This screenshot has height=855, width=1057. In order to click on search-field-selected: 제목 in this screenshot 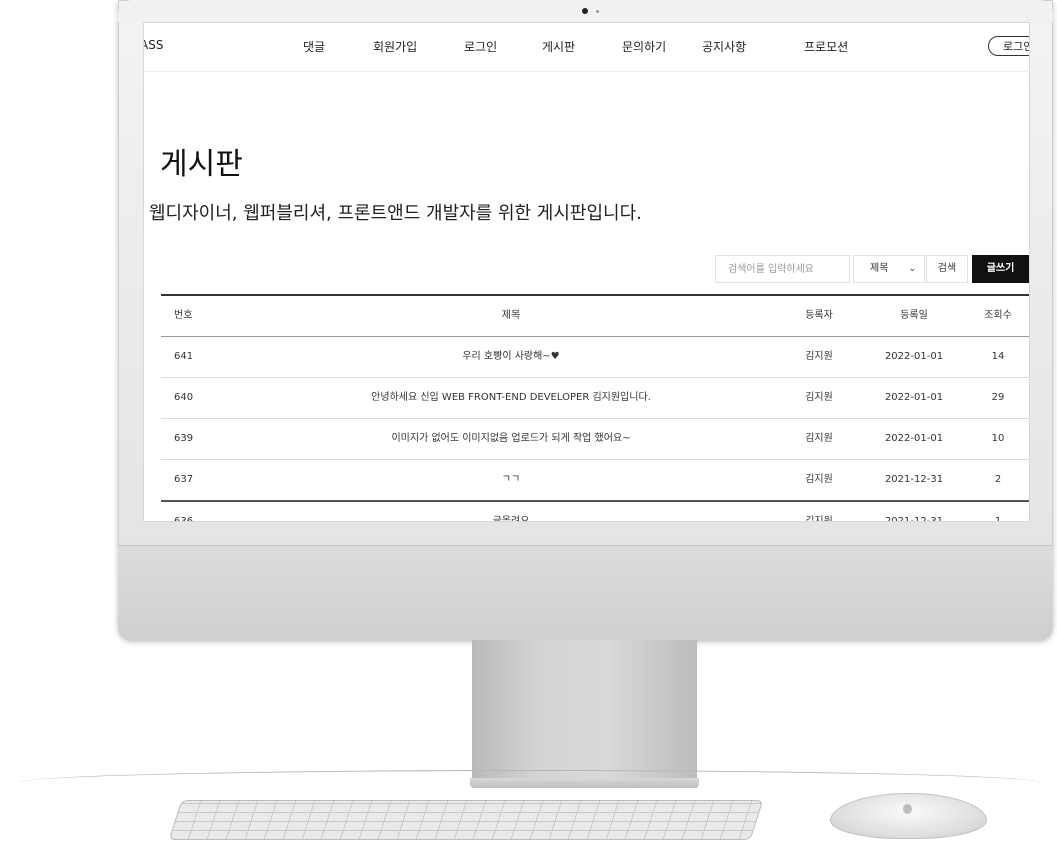, I will do `click(879, 268)`.